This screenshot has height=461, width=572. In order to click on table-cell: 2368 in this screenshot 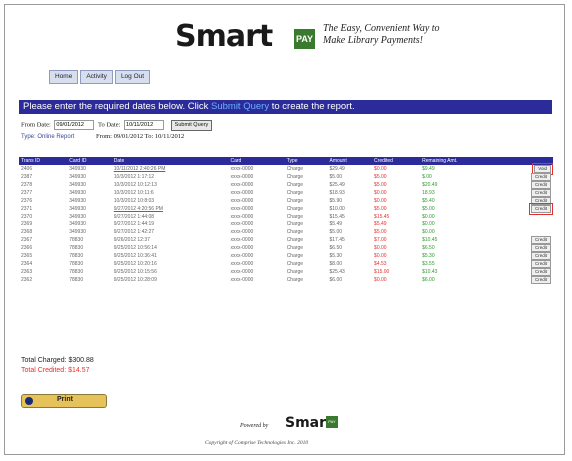, I will do `click(27, 231)`.